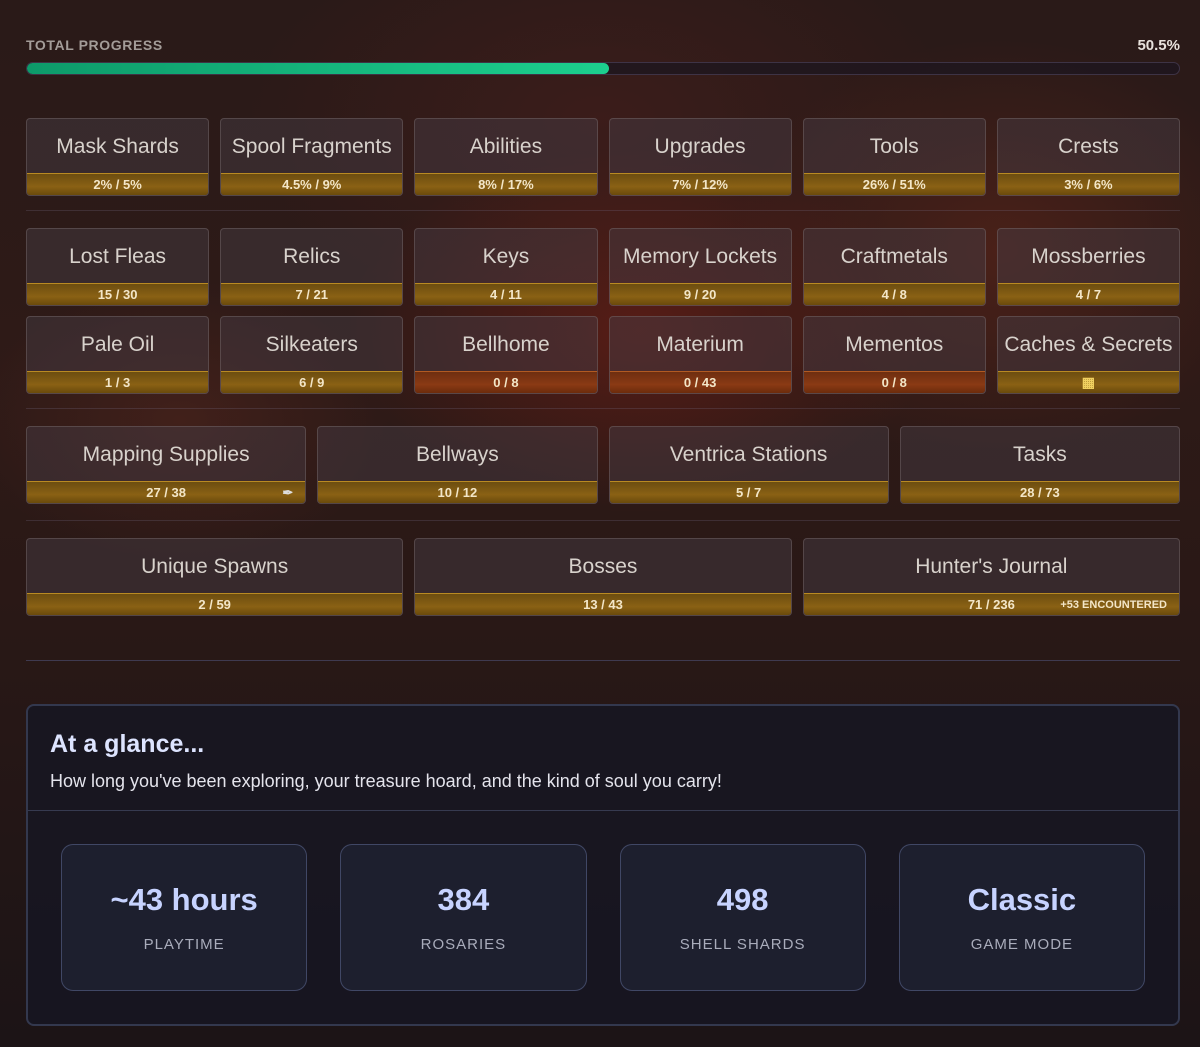 The width and height of the screenshot is (1200, 1047). I want to click on card-value: 7% / 12%, so click(700, 184).